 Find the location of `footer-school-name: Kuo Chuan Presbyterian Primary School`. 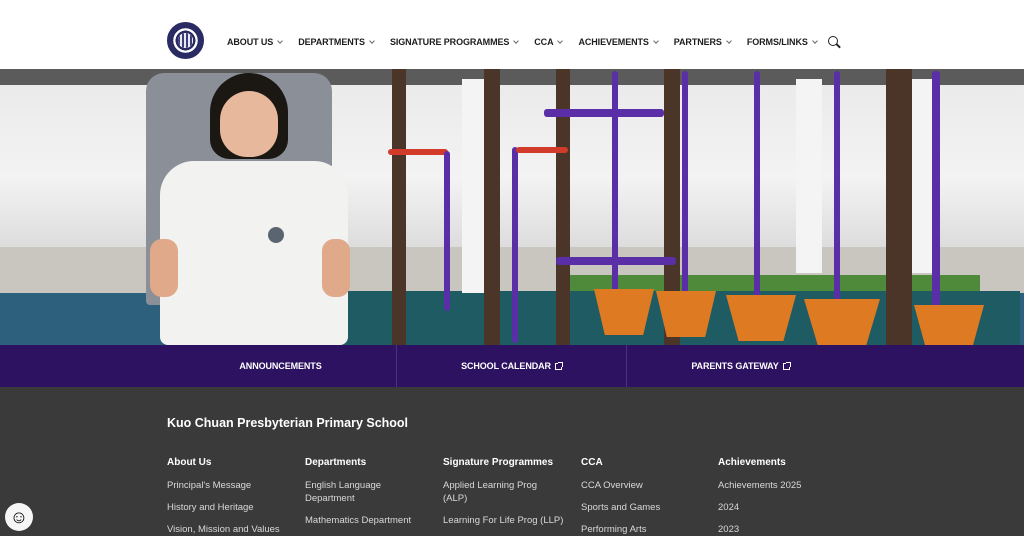

footer-school-name: Kuo Chuan Presbyterian Primary School is located at coordinates (288, 423).